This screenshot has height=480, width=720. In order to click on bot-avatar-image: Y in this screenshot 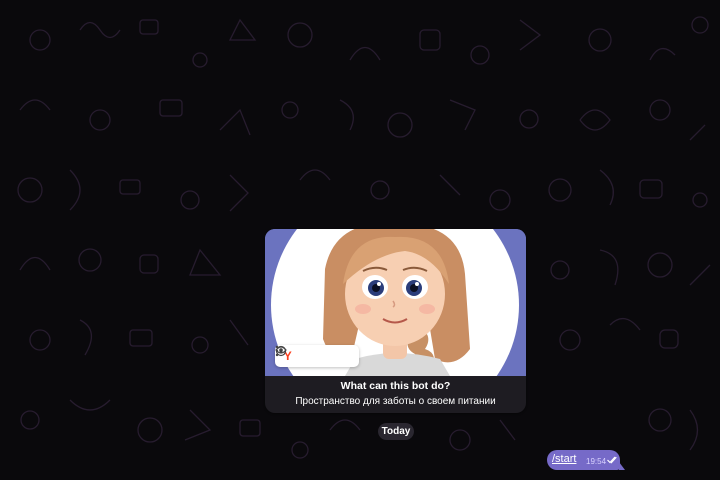, I will do `click(395, 302)`.